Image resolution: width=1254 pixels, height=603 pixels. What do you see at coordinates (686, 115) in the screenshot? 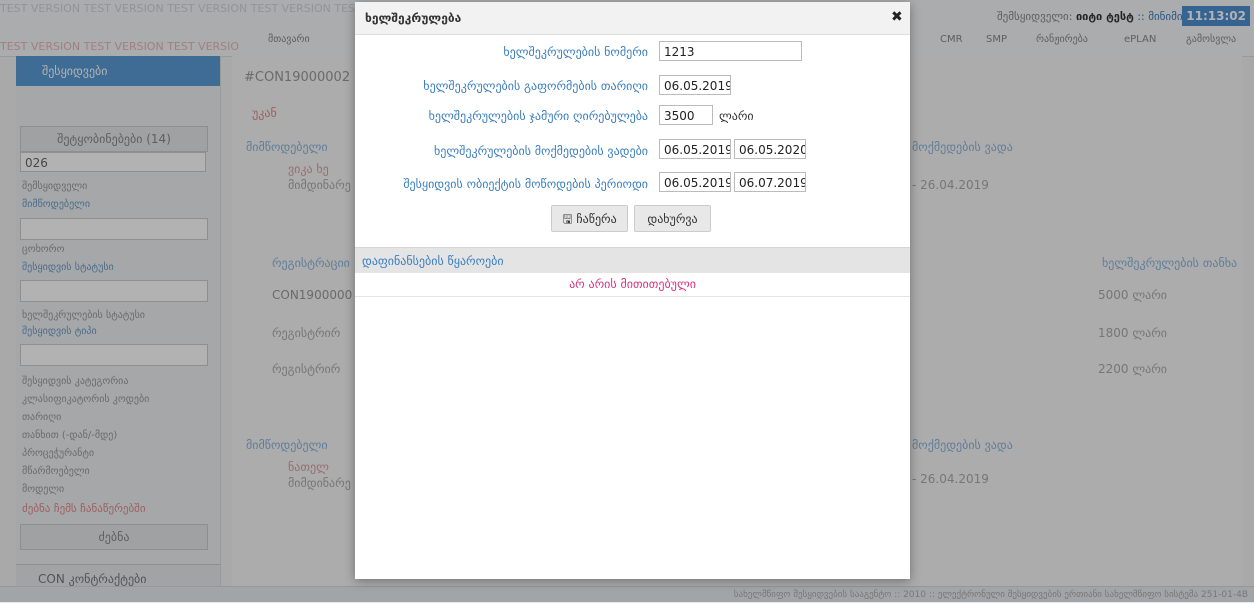
I see `total-value-input: 3500` at bounding box center [686, 115].